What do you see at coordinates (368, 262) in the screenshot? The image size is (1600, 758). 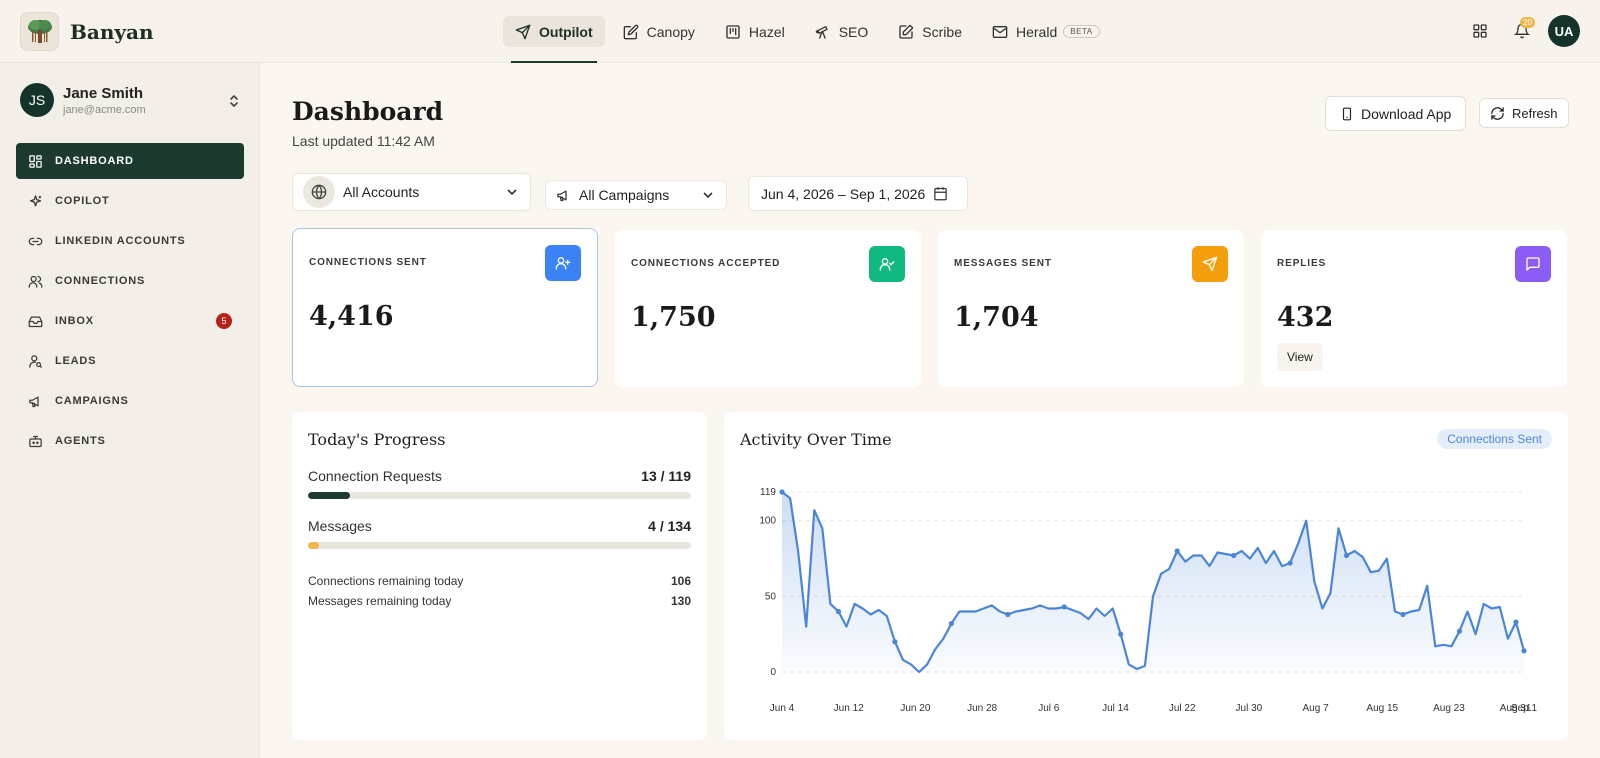 I see `stat-label: CONNECTIONS SENT` at bounding box center [368, 262].